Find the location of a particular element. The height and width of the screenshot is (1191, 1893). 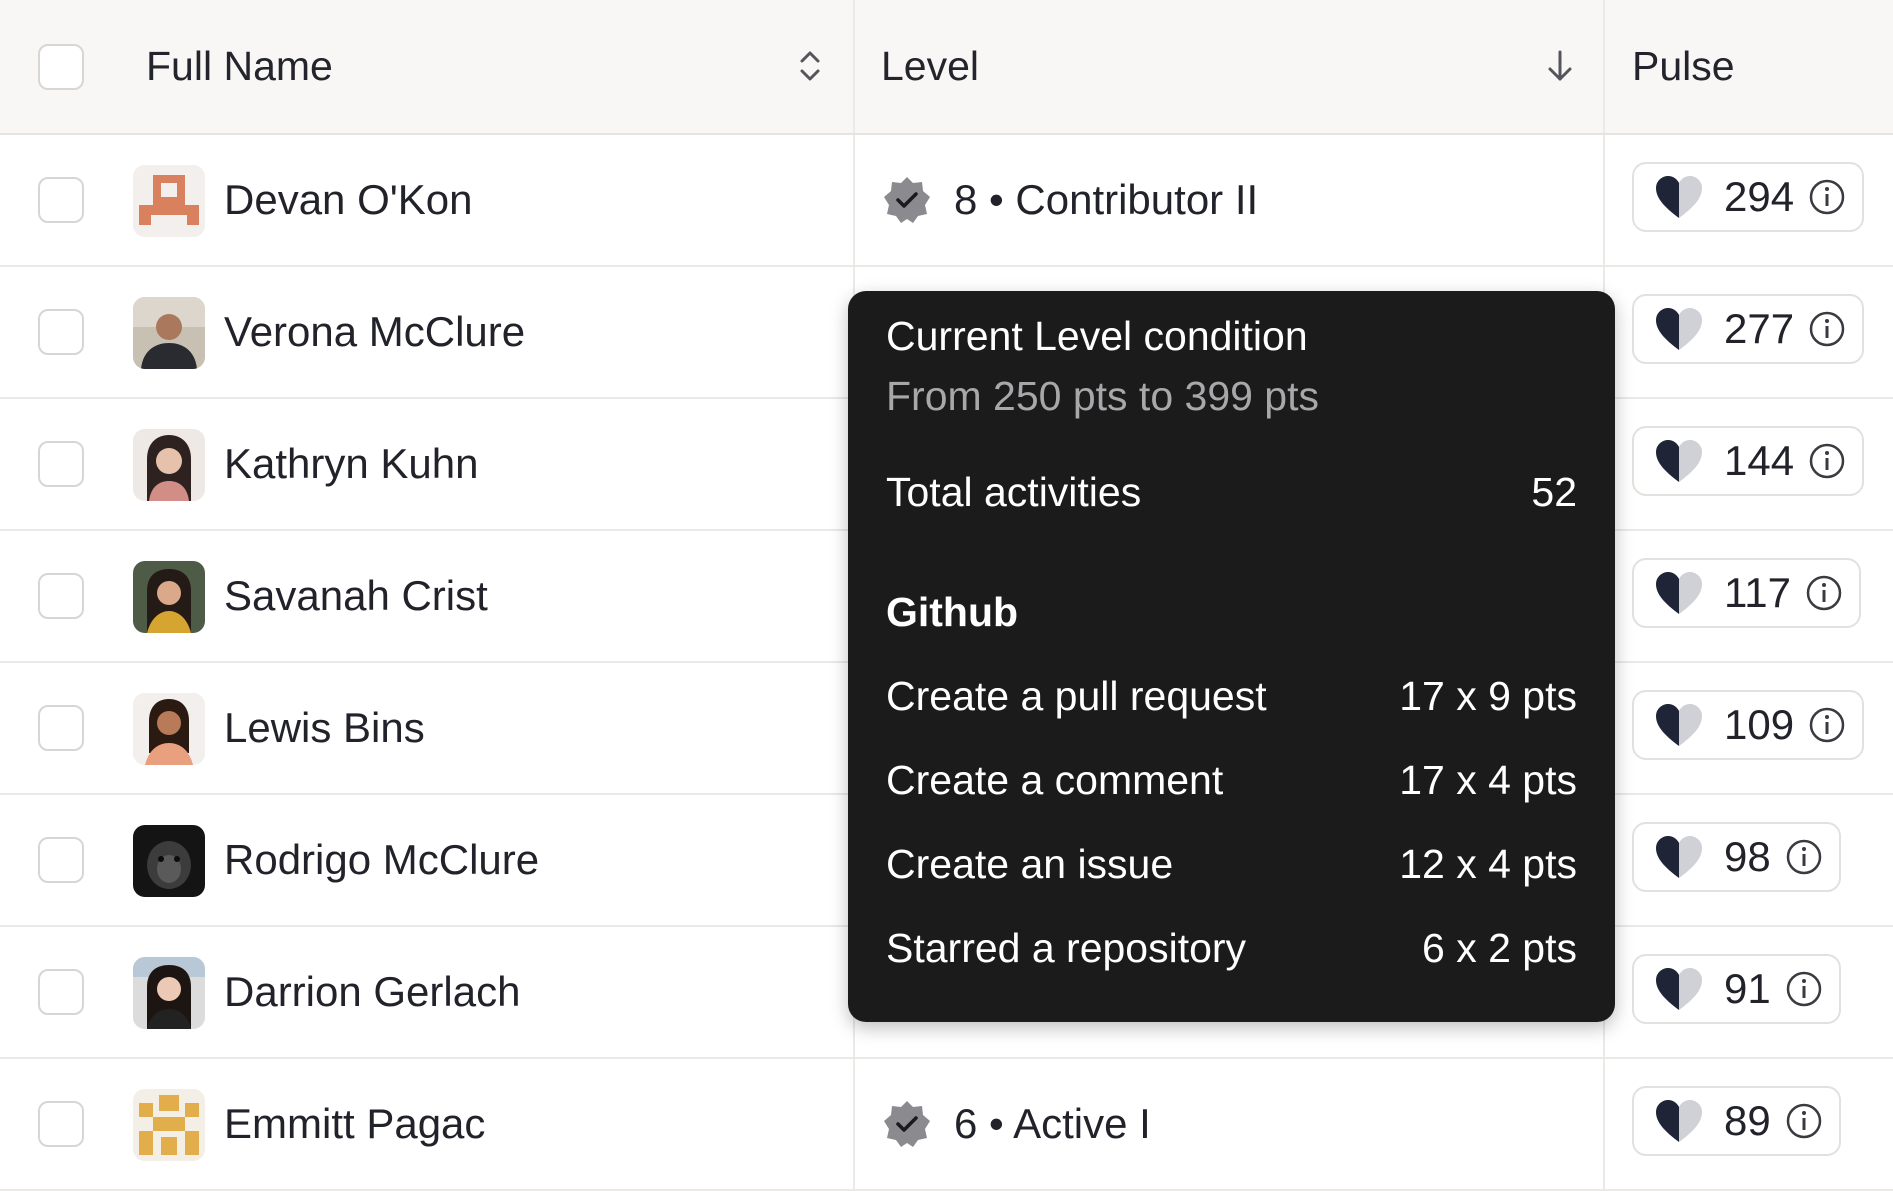

level-label: 8 • Contributor II is located at coordinates (1106, 199).